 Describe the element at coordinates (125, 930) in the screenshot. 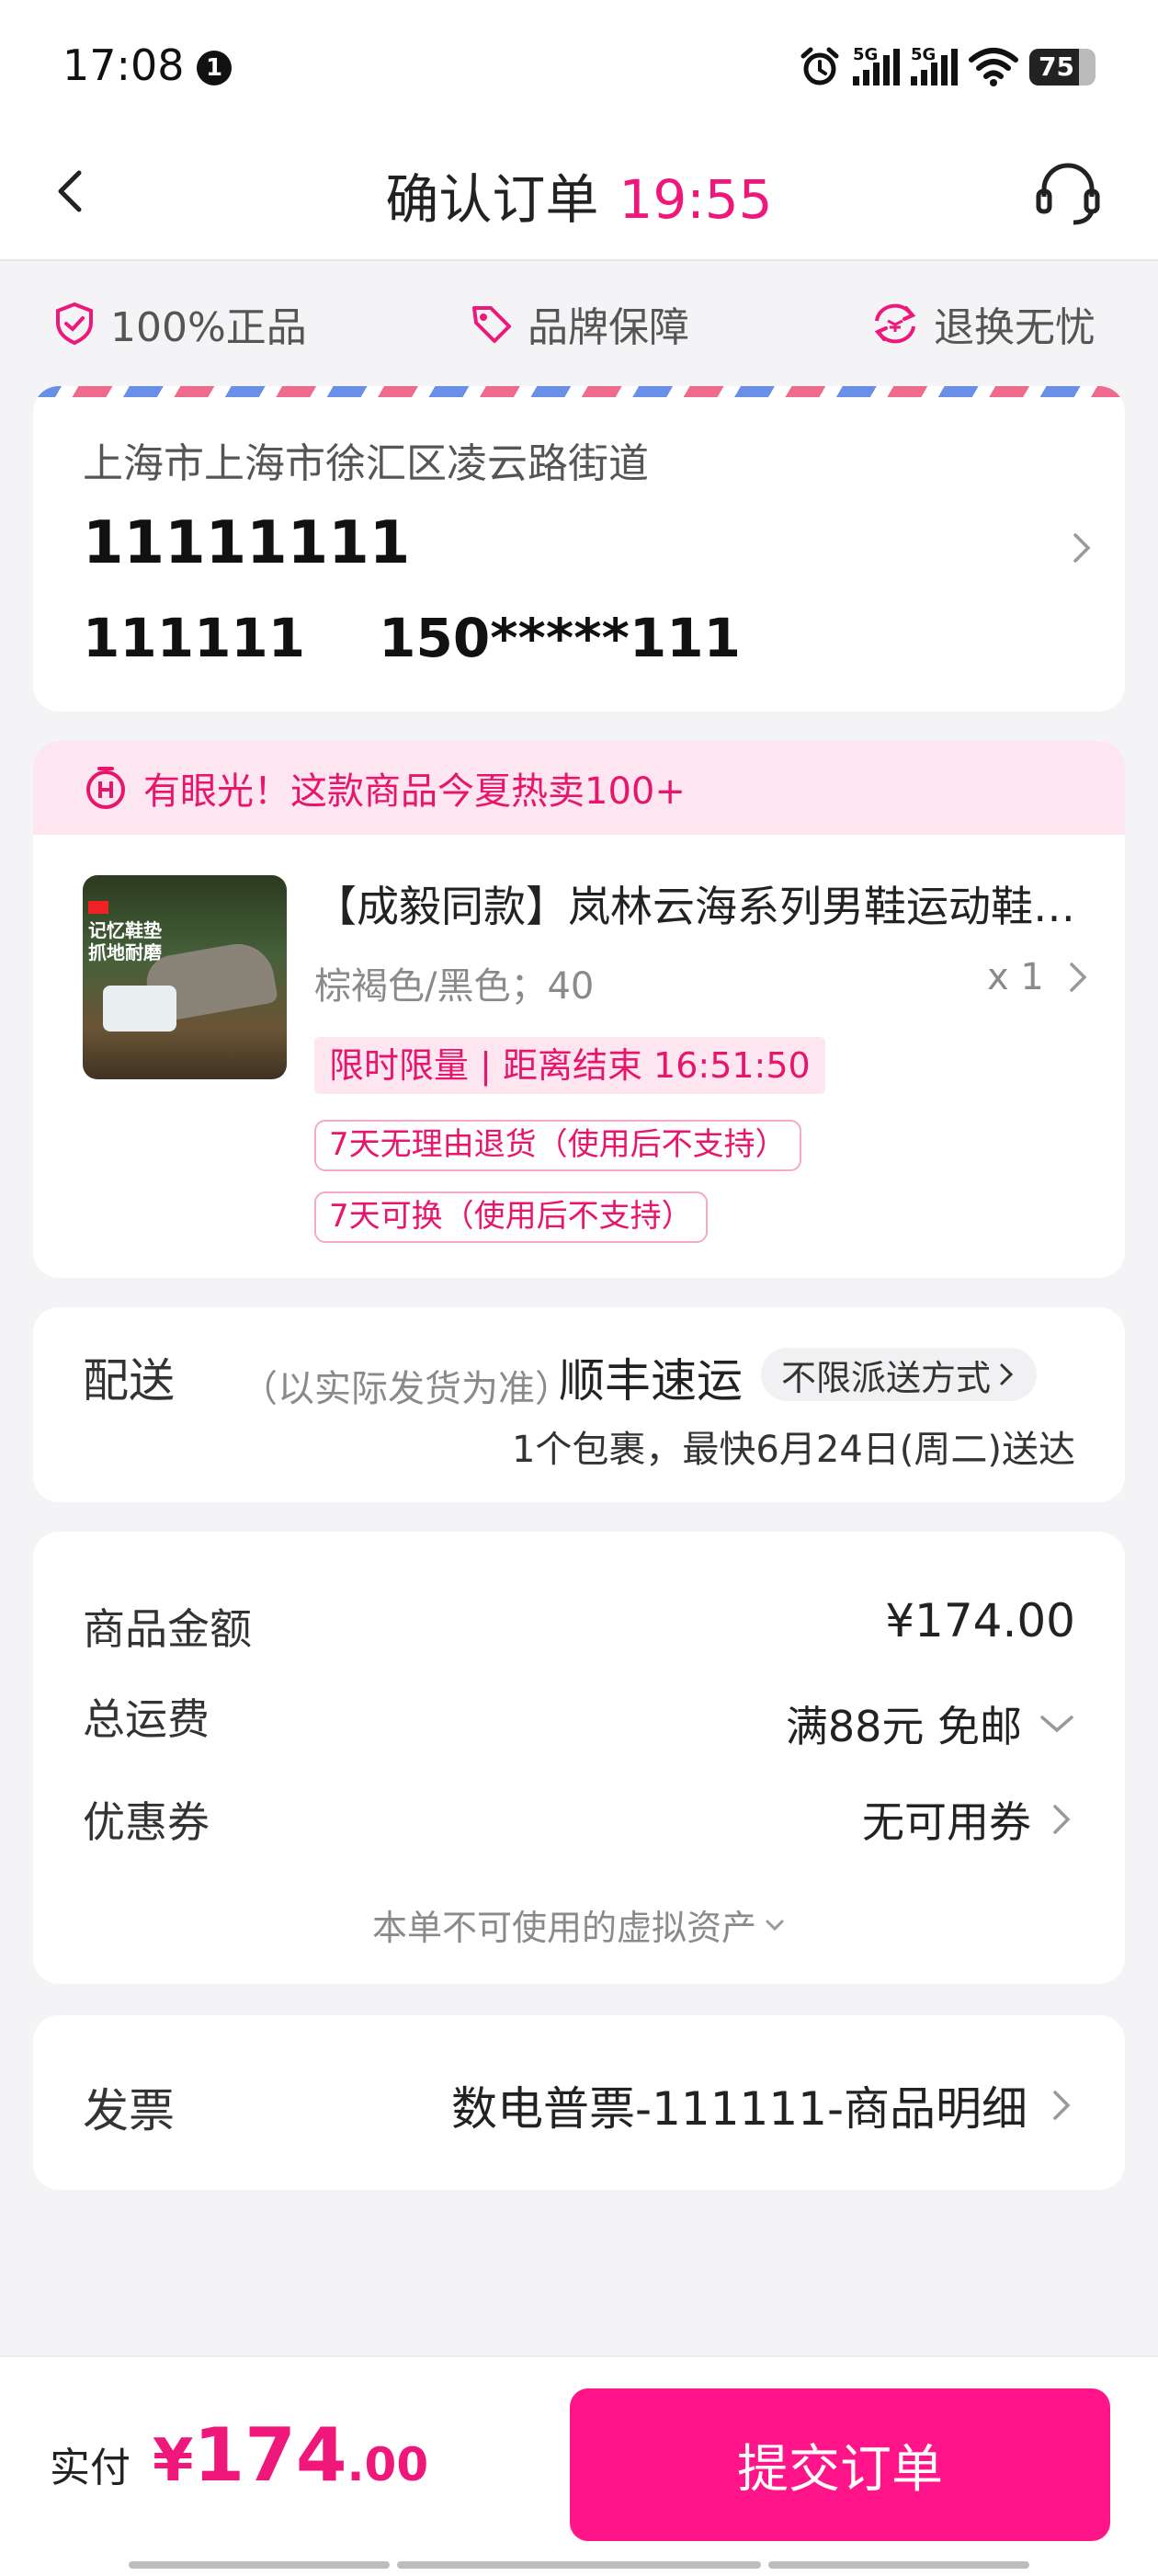

I see `image-caption: 记忆鞋垫` at that location.